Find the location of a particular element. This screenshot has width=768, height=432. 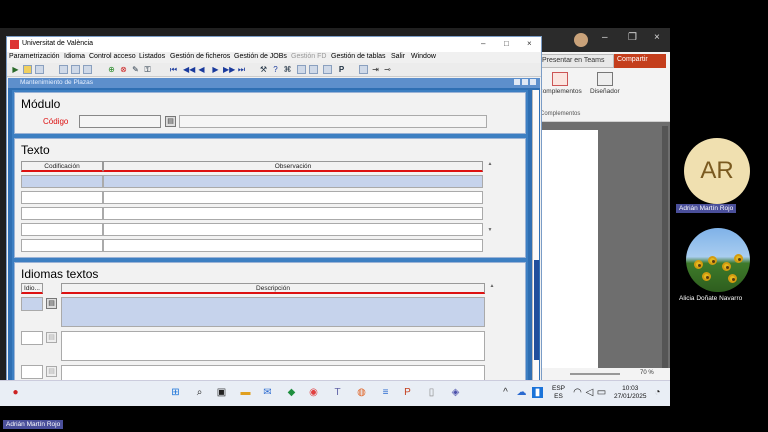

cloud-icon: ☁ is located at coordinates (521, 392).